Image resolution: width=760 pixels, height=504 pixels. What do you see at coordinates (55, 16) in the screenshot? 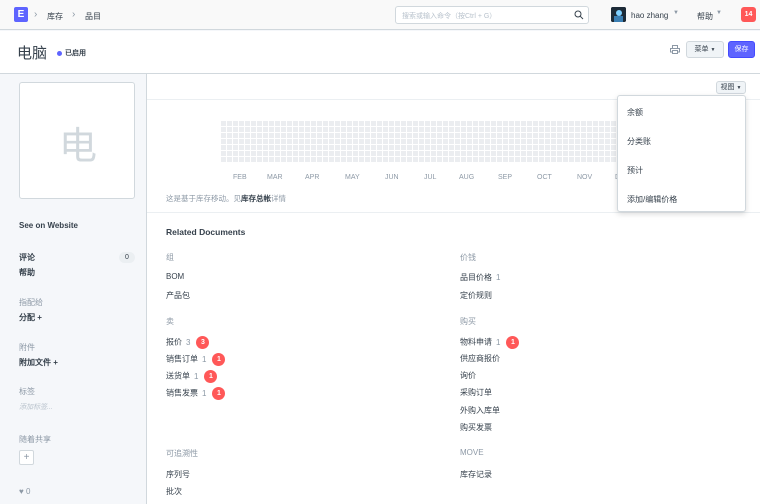
I see `breadcrumb-stock: 库存` at bounding box center [55, 16].